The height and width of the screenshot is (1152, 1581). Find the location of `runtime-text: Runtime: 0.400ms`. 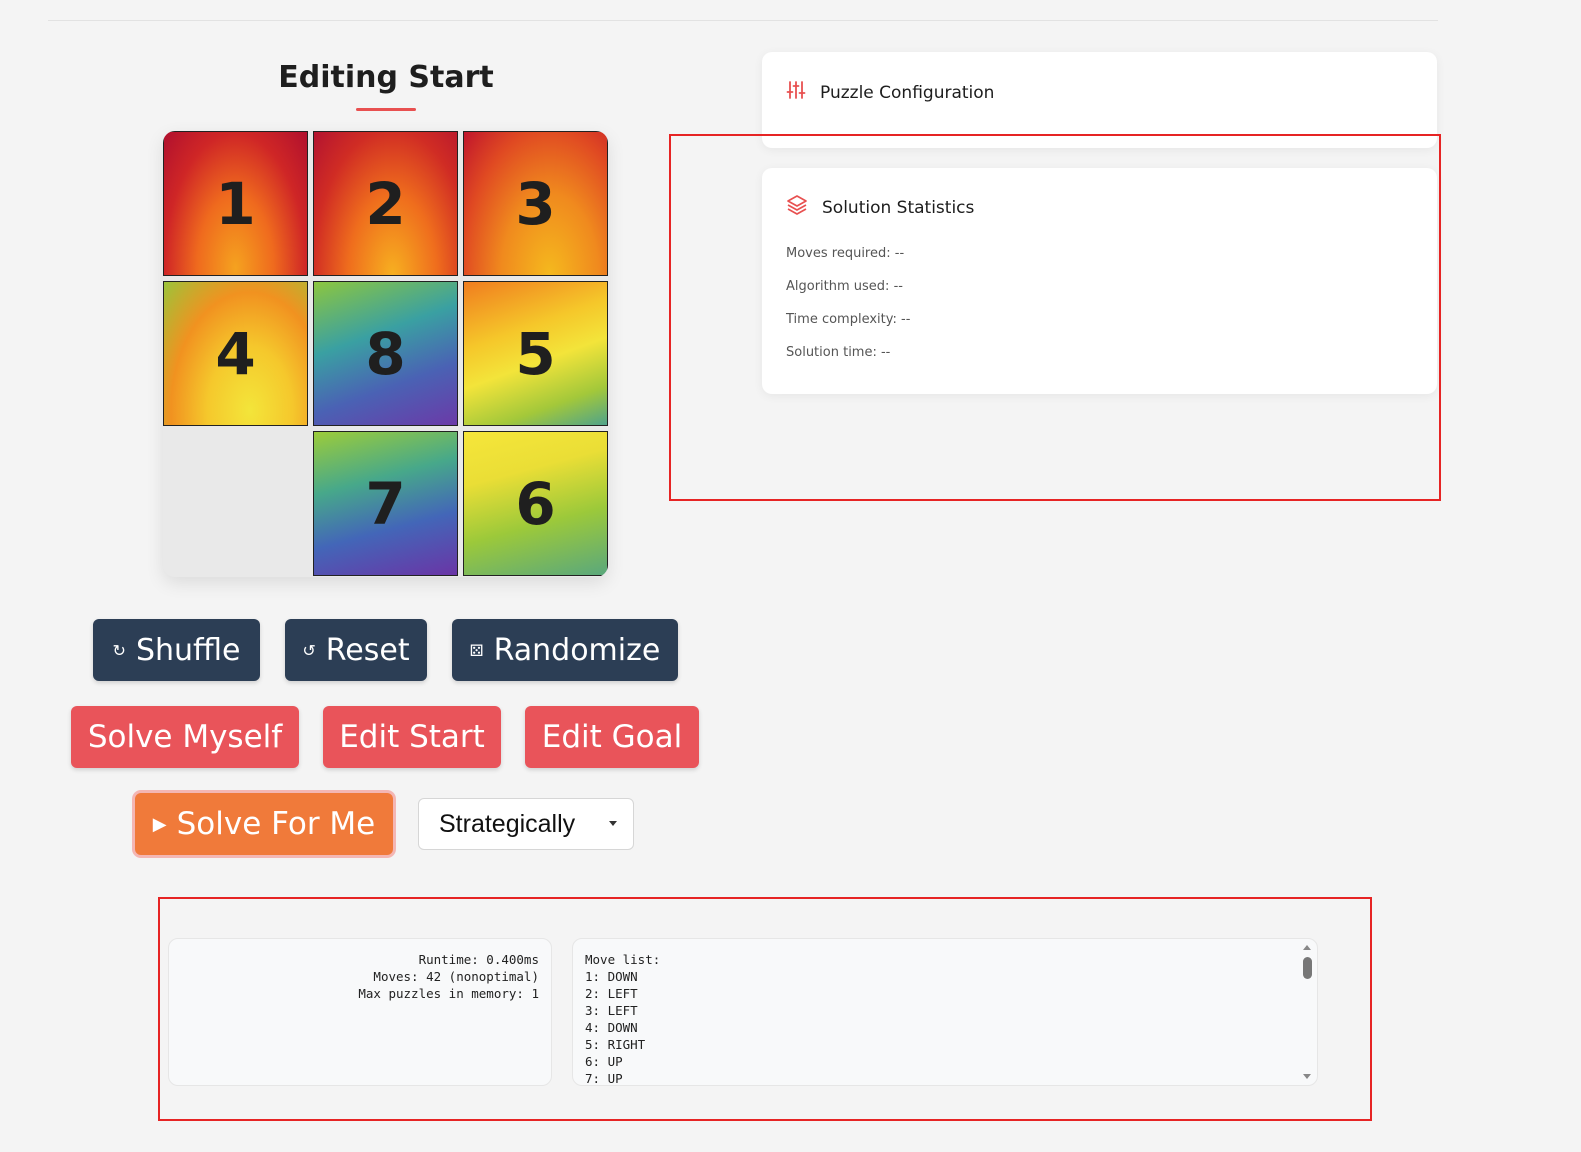

runtime-text: Runtime: 0.400ms is located at coordinates (478, 959).